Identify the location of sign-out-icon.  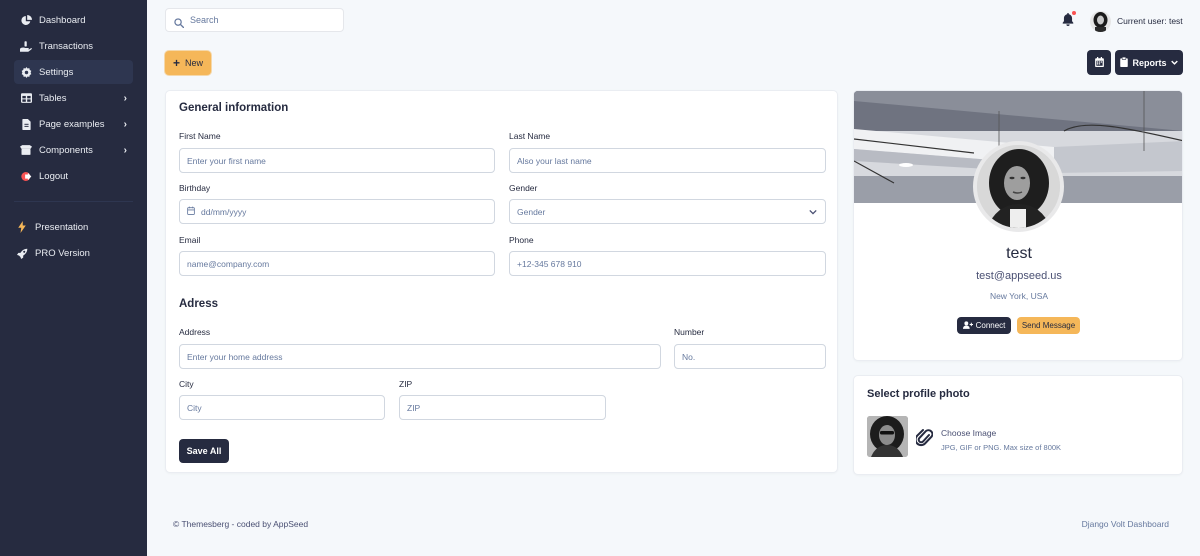
(26, 176).